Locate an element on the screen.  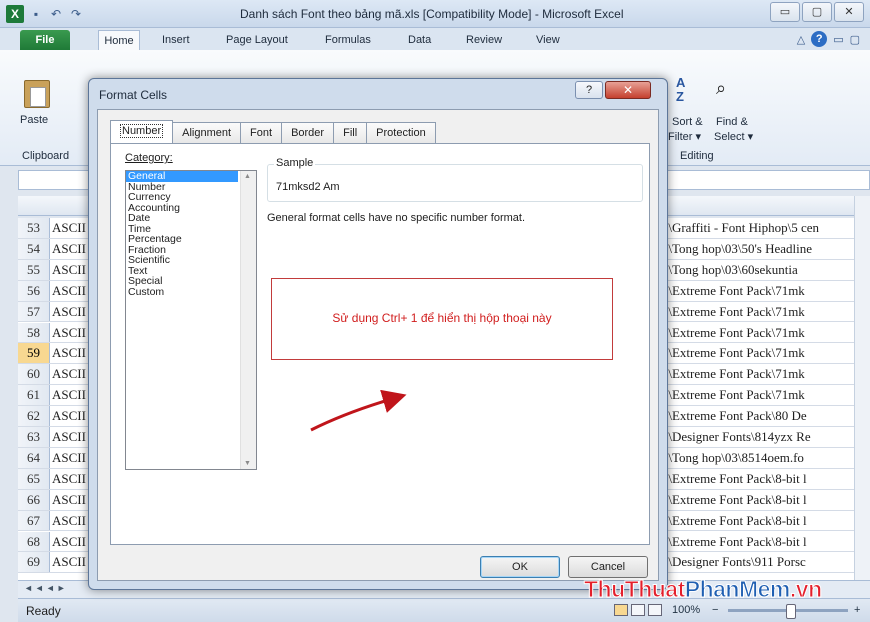
vertical-scrollbar is located at coordinates (862, 388).